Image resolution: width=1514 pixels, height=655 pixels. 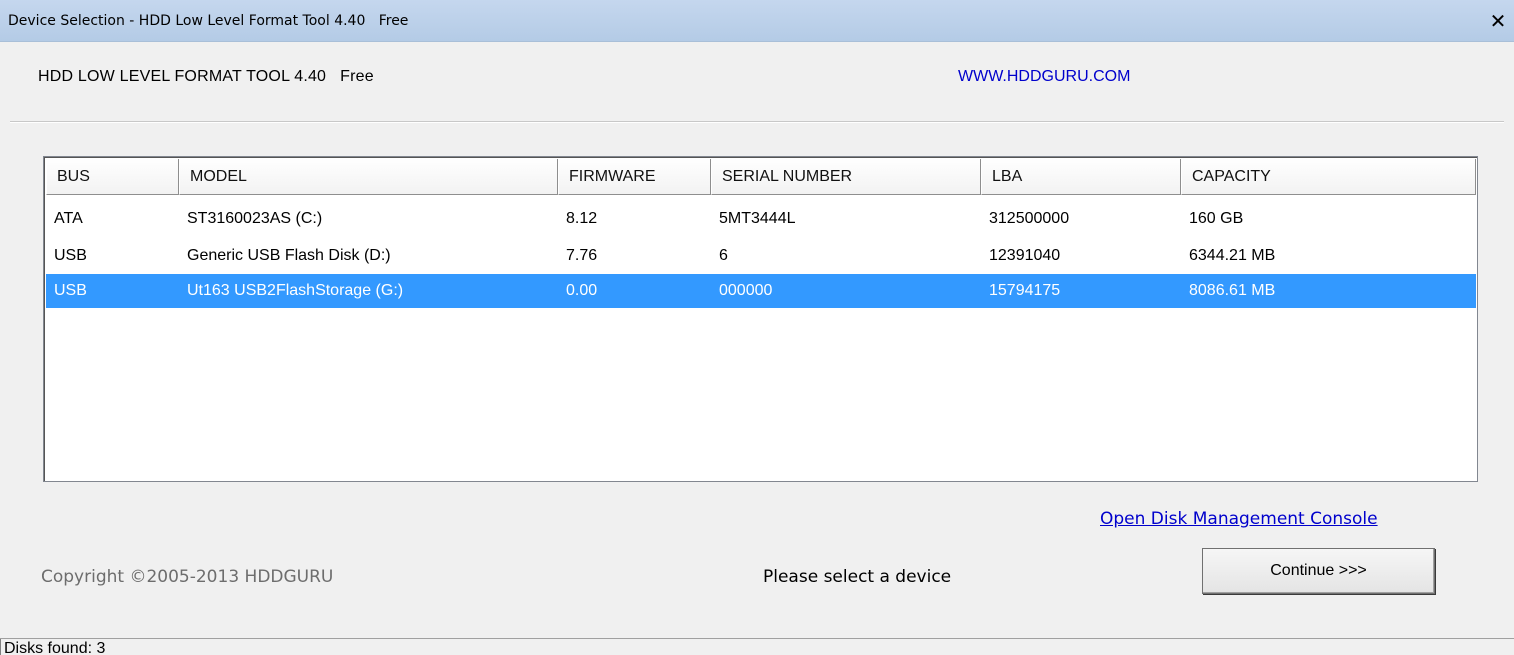 I want to click on cell-capacity: 160 GB, so click(x=1216, y=218).